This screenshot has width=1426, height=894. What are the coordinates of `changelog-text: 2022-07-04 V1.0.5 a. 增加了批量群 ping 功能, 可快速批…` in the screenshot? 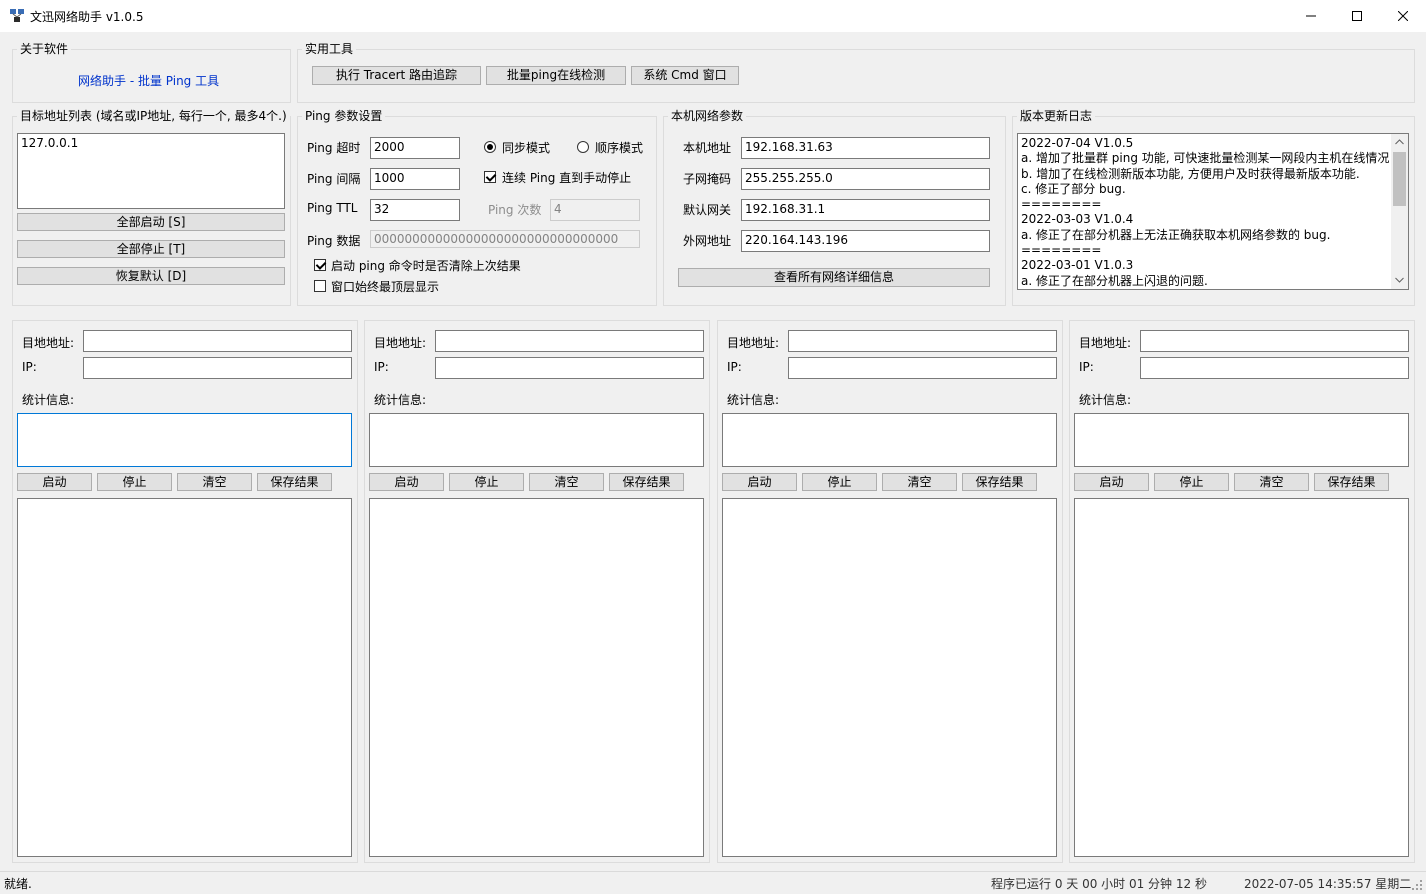 It's located at (1213, 211).